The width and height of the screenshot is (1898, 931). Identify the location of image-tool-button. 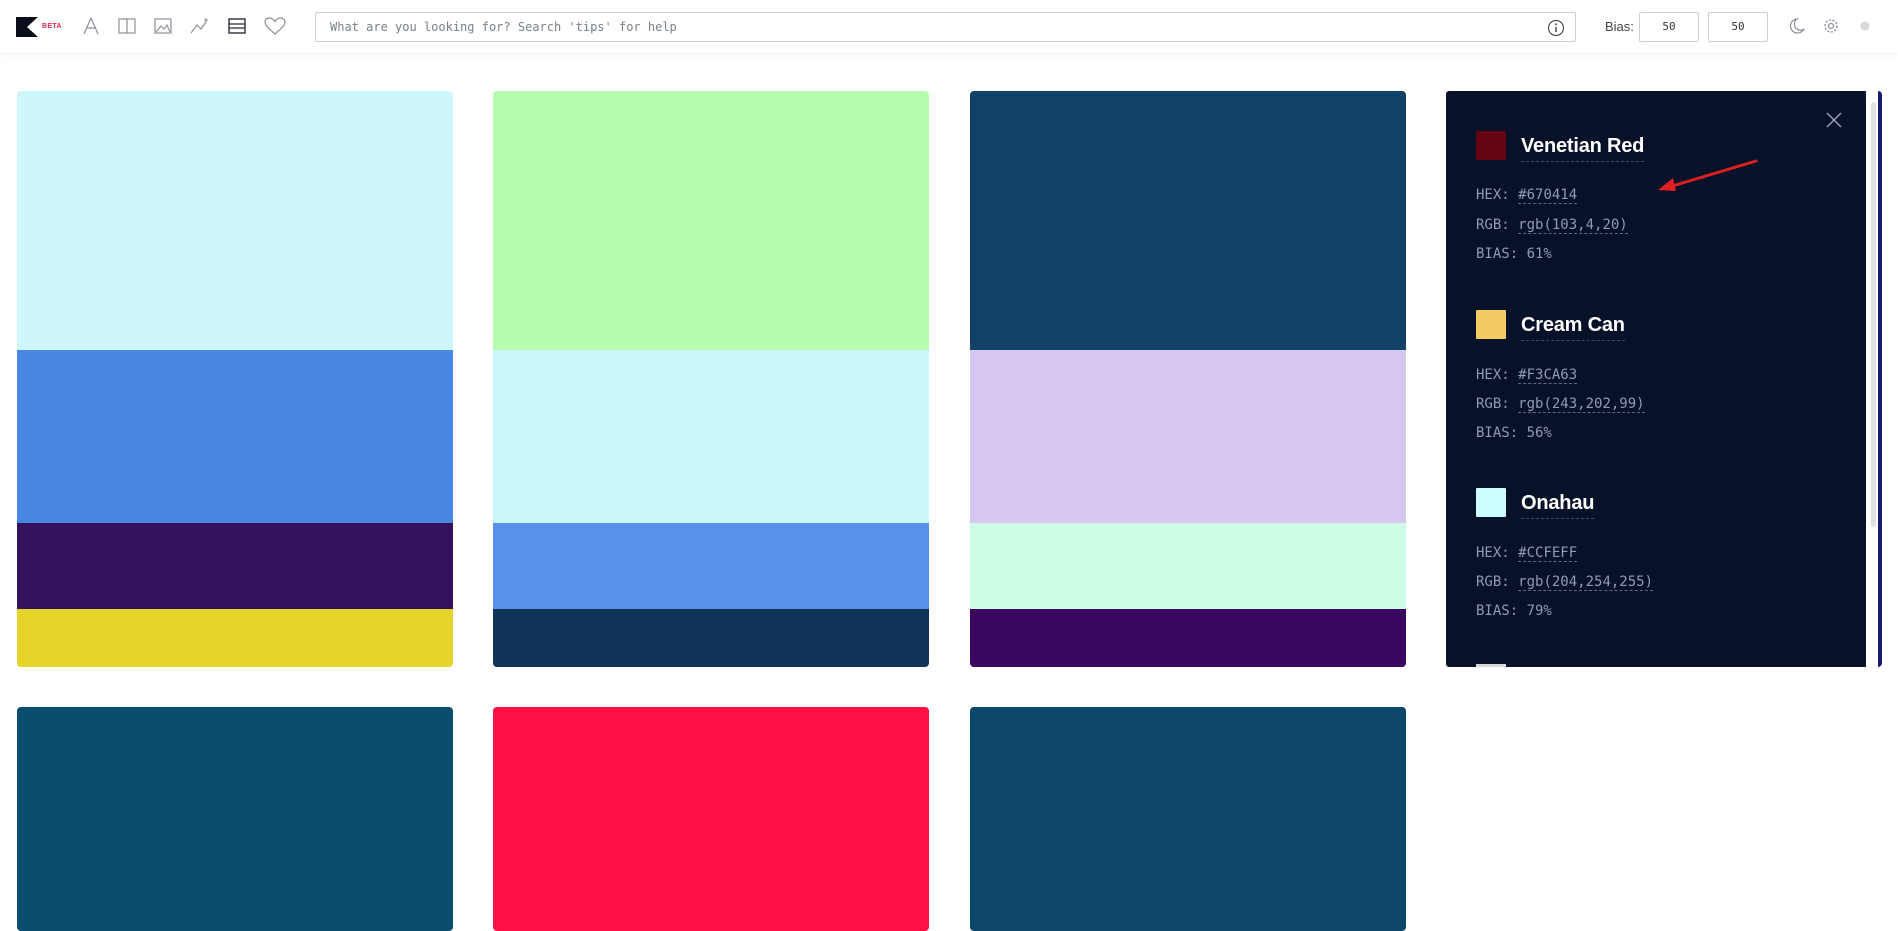
(163, 26).